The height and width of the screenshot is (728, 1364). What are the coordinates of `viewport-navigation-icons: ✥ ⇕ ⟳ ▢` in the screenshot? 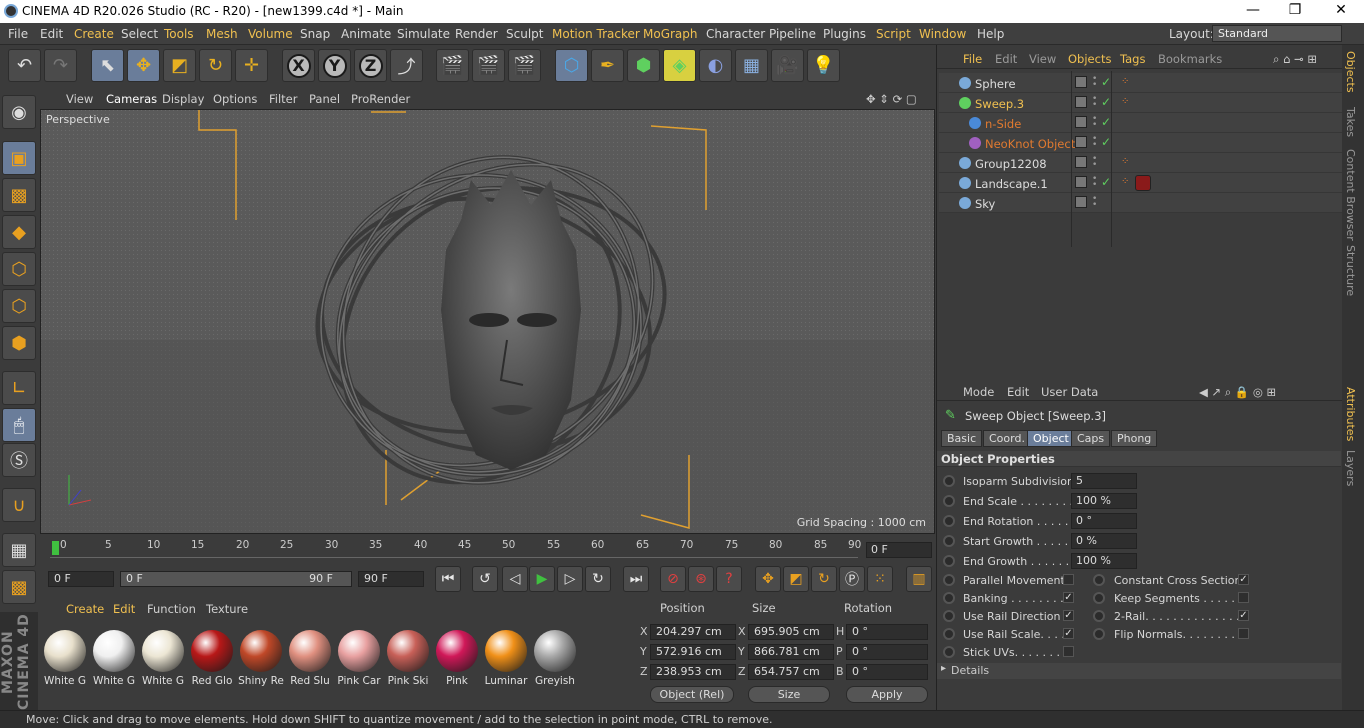 It's located at (891, 99).